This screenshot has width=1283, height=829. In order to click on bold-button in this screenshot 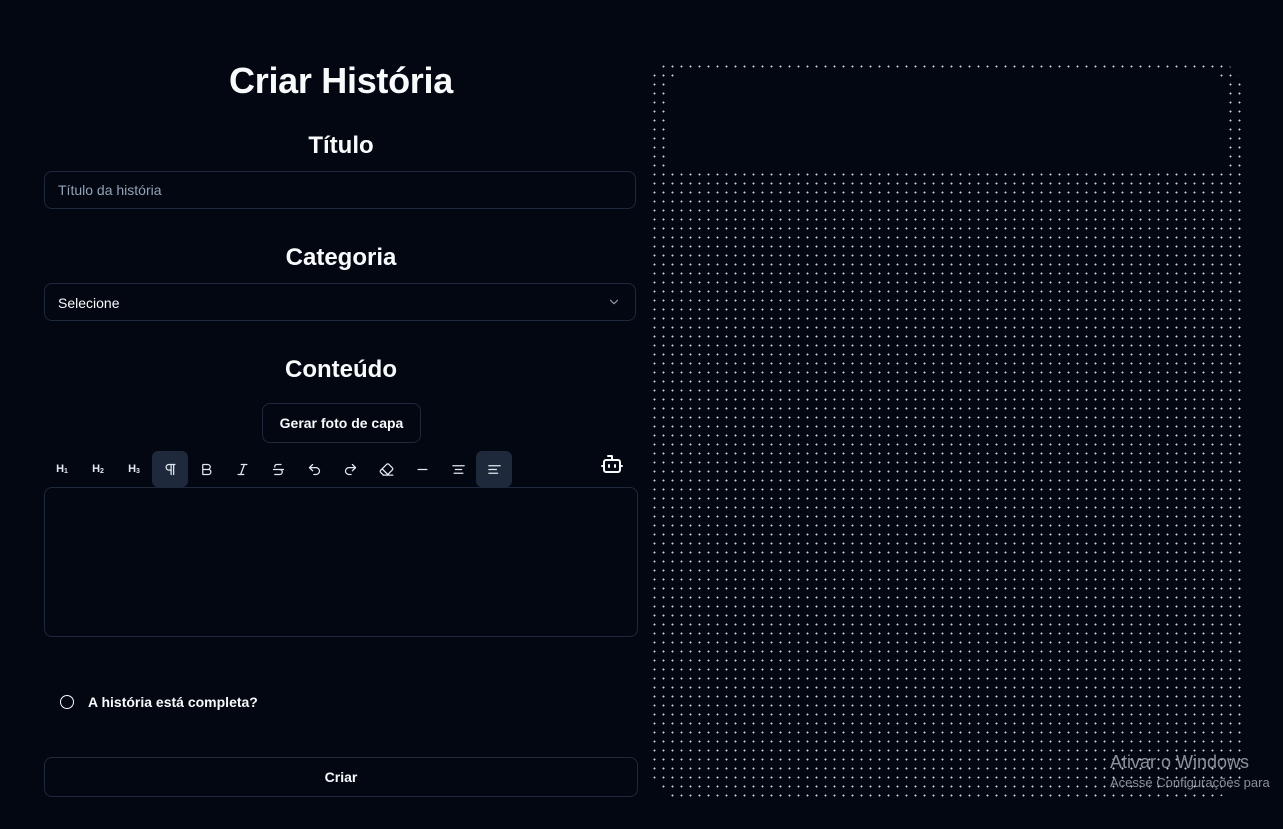, I will do `click(206, 469)`.